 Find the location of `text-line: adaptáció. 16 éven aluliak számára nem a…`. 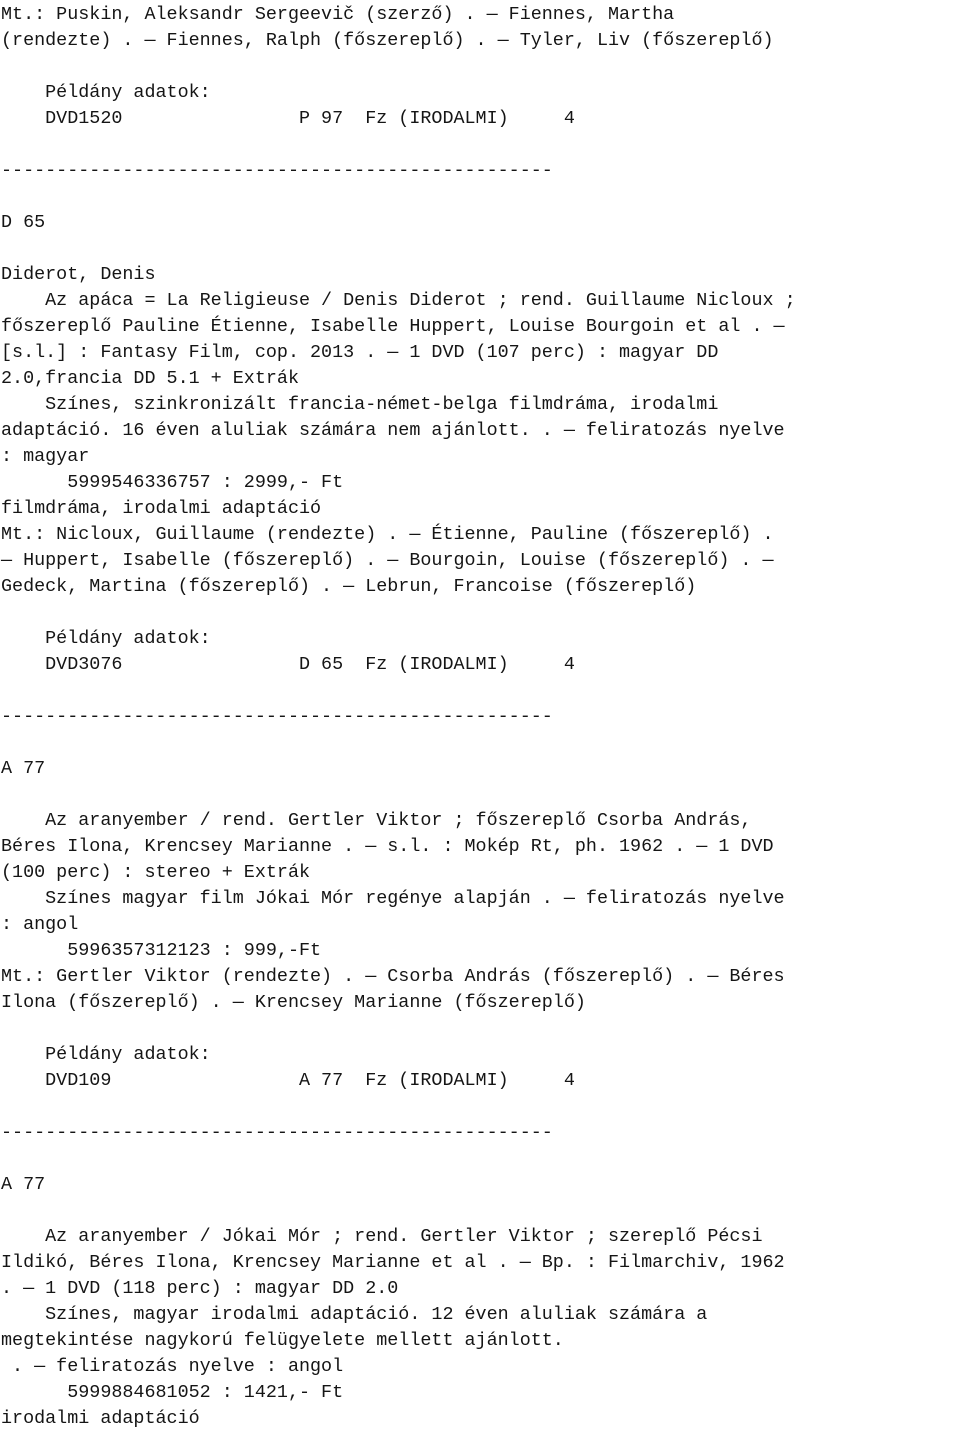

text-line: adaptáció. 16 éven aluliak számára nem a… is located at coordinates (393, 430).